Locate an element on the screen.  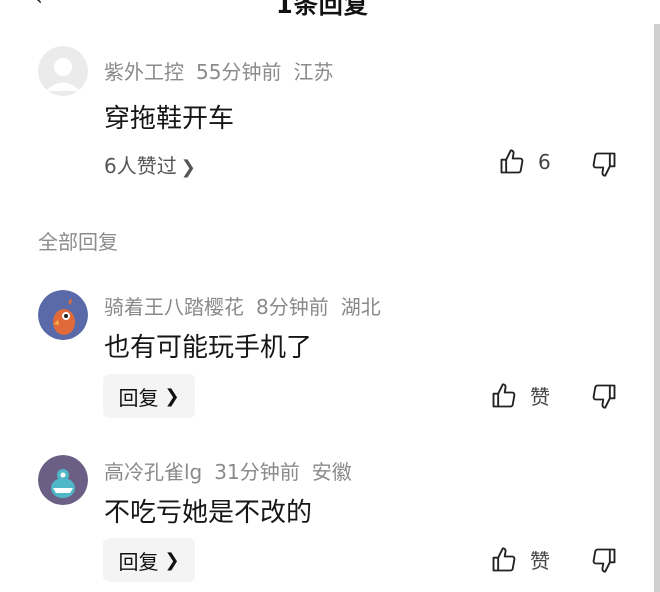
username: 骑着王八踏樱花 is located at coordinates (174, 307).